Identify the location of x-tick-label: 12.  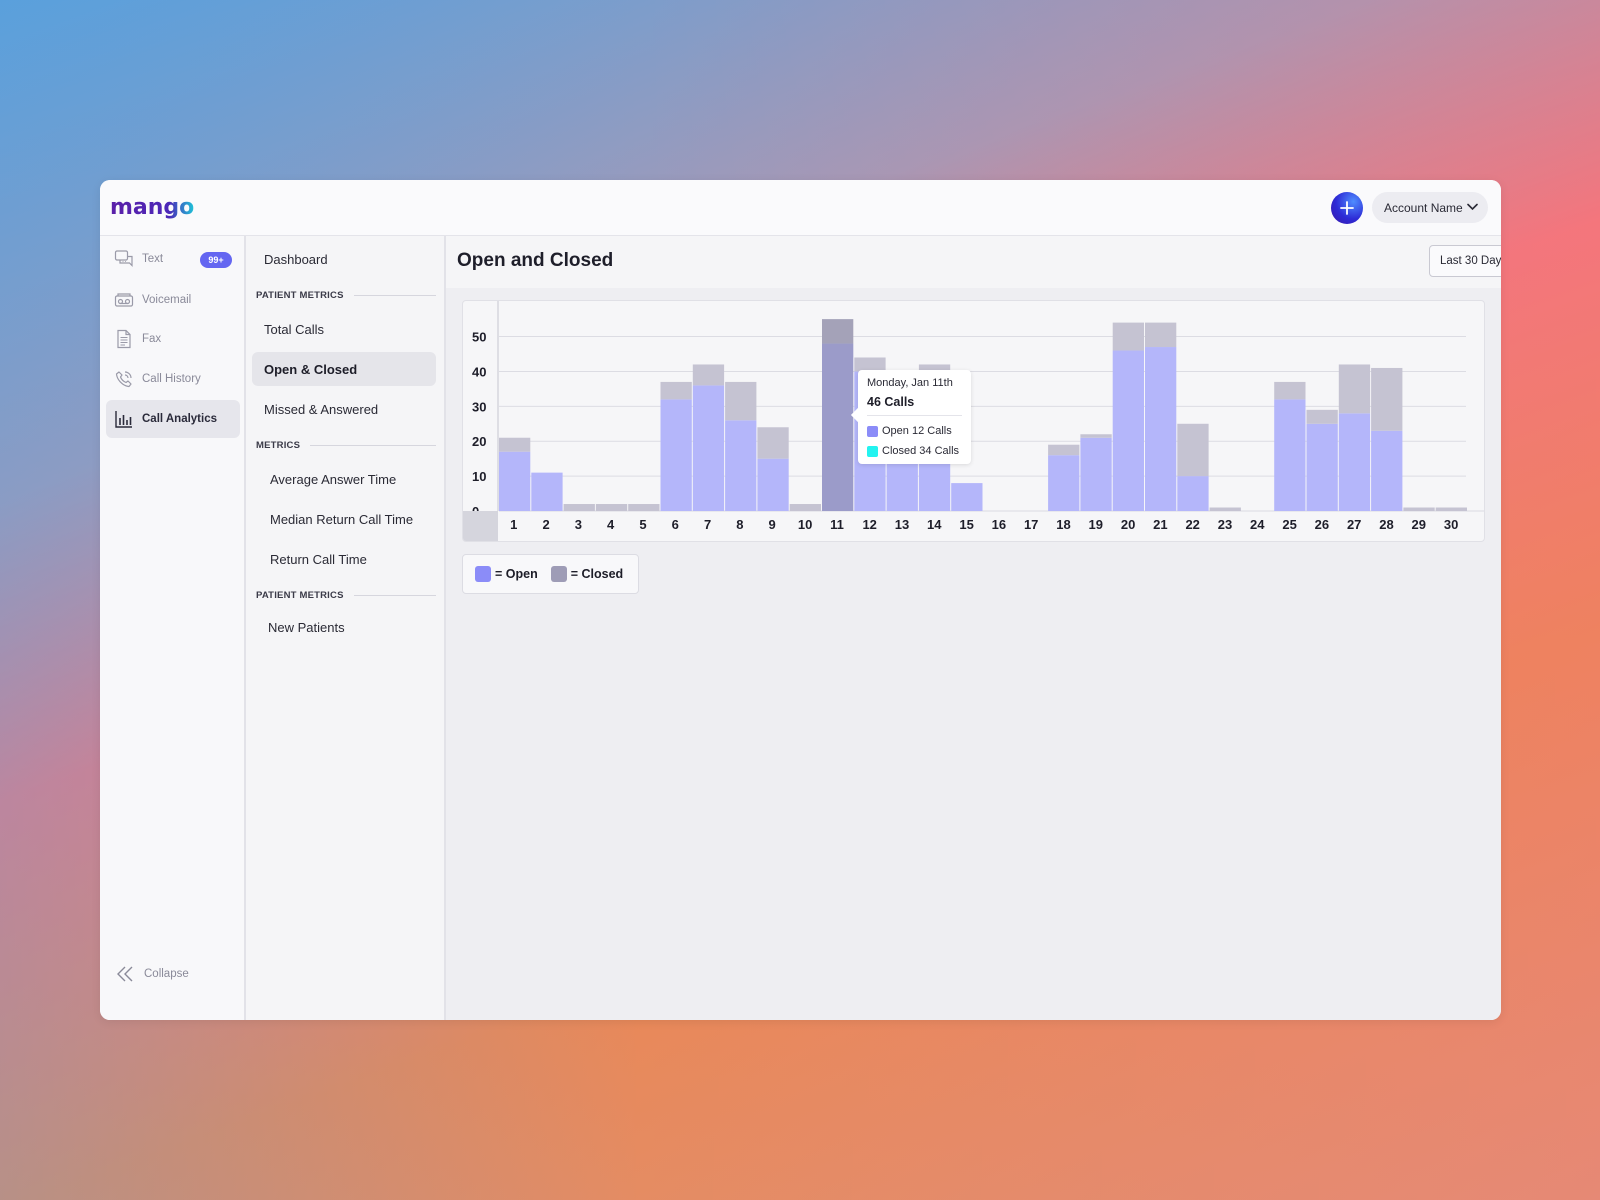
(869, 524).